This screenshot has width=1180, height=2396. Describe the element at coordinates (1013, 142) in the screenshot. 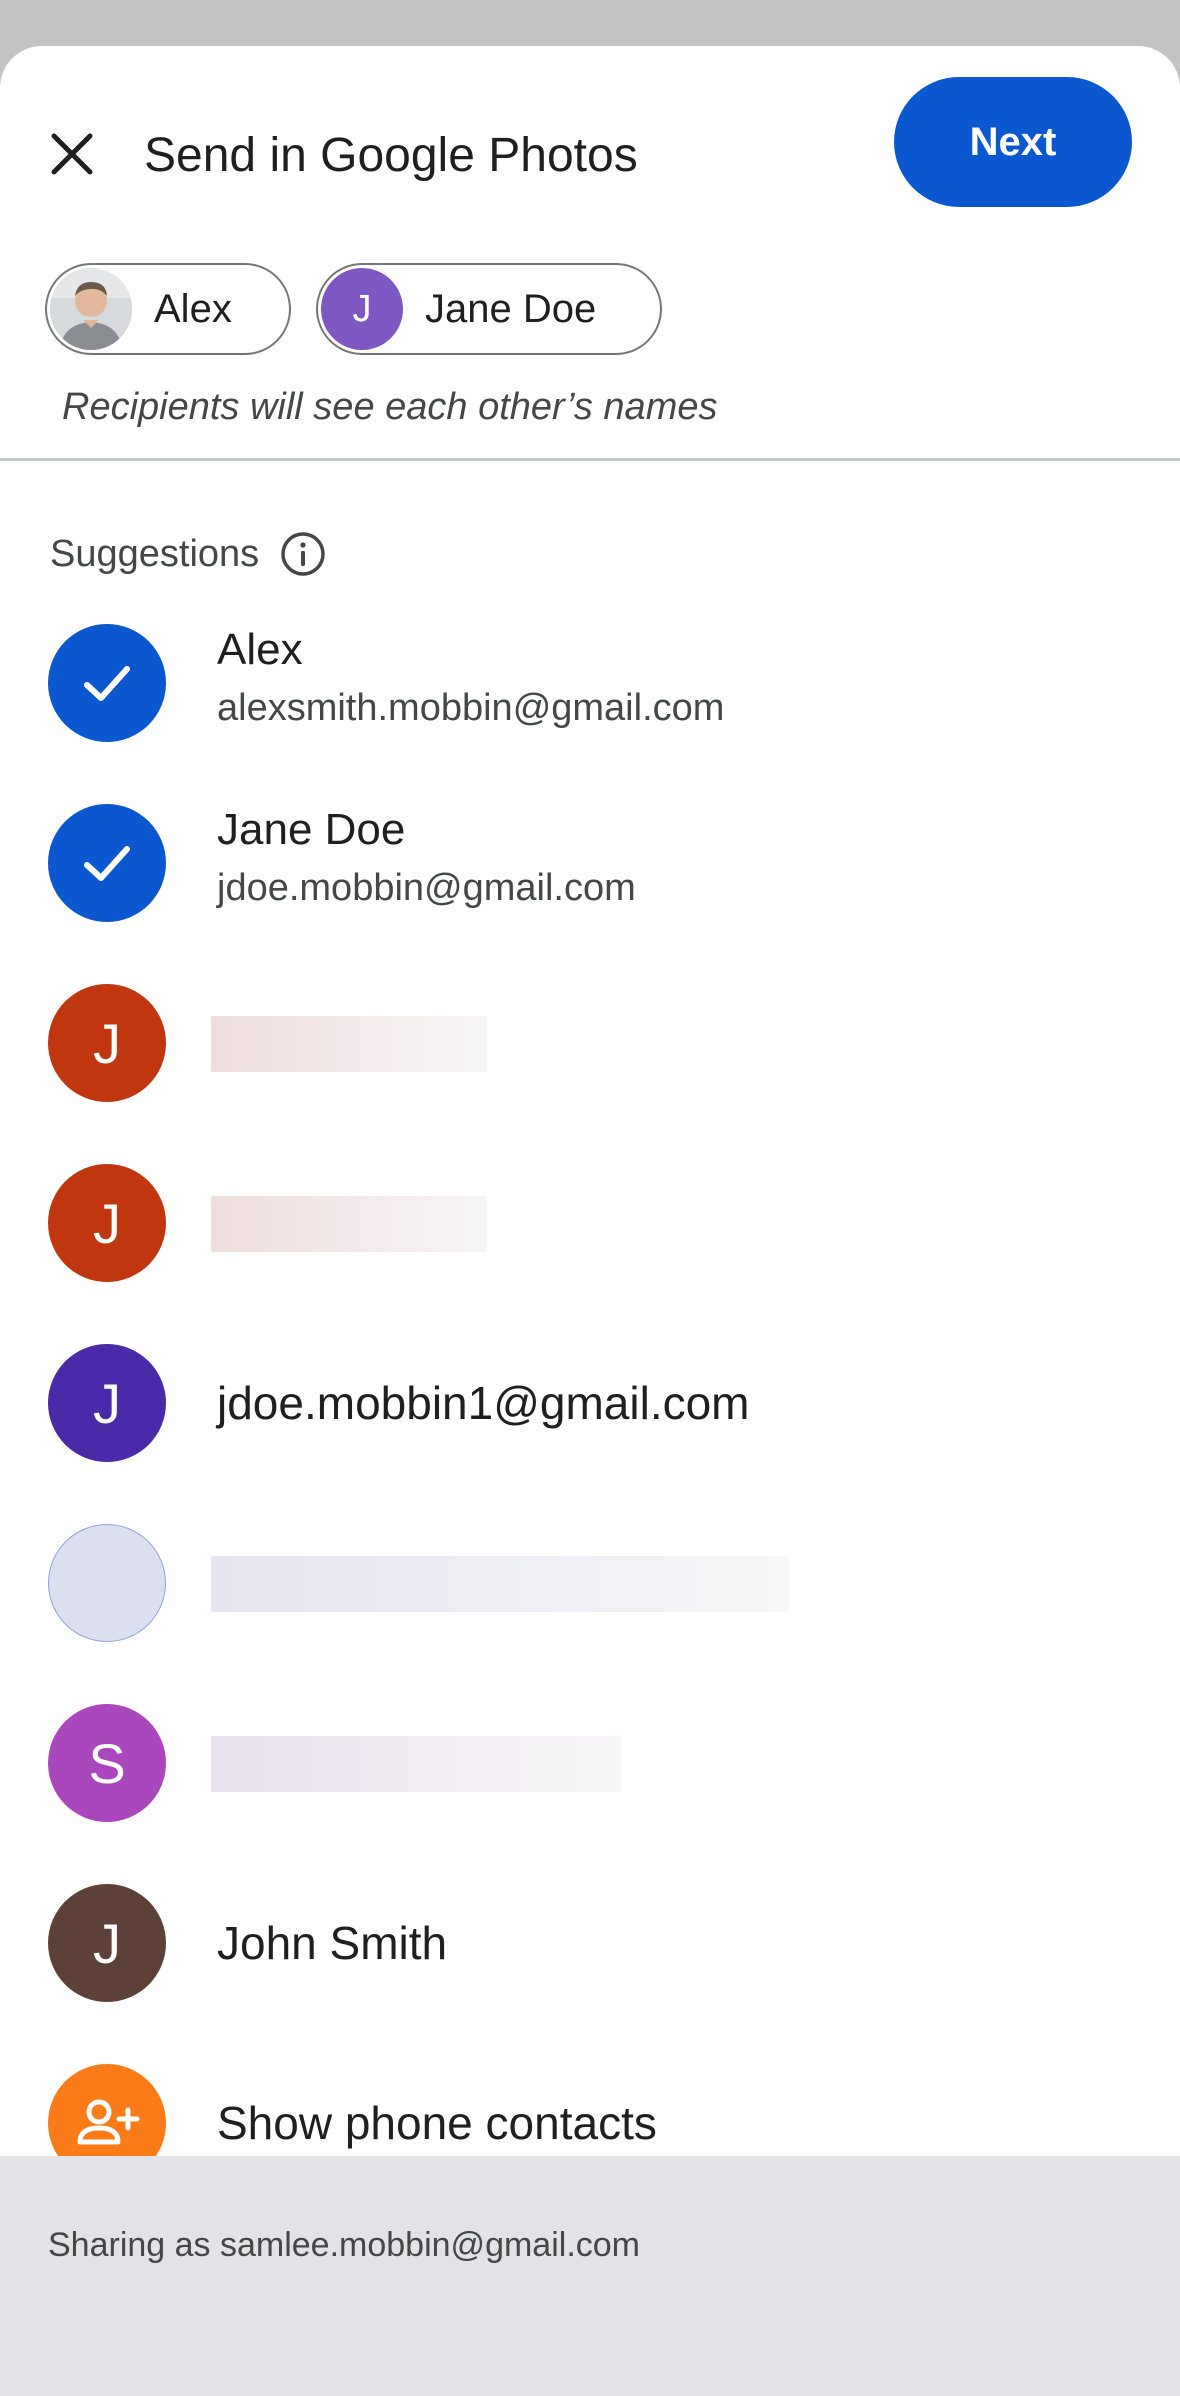

I see `next-button: Next` at that location.